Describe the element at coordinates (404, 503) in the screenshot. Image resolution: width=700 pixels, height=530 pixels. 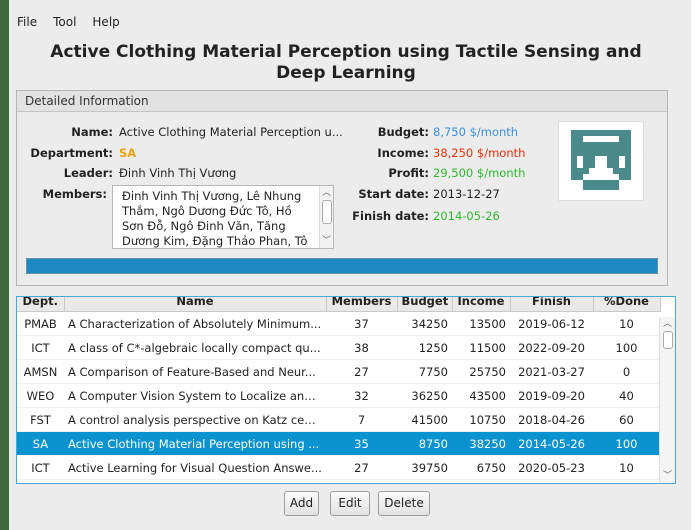
I see `delete-button: Delete` at that location.